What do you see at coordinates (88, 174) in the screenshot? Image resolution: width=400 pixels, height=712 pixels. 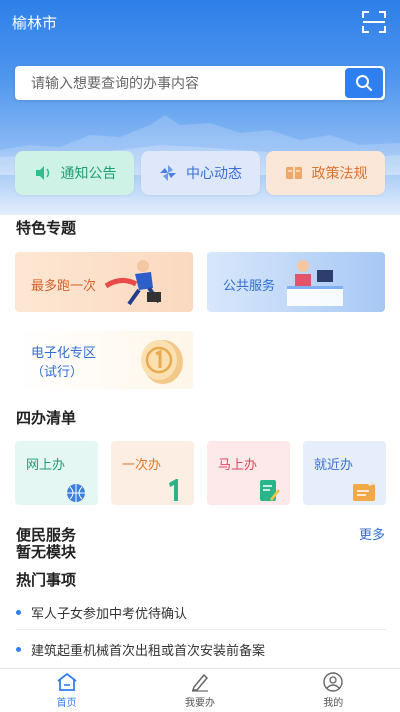 I see `quick-link-label: 通知公告` at bounding box center [88, 174].